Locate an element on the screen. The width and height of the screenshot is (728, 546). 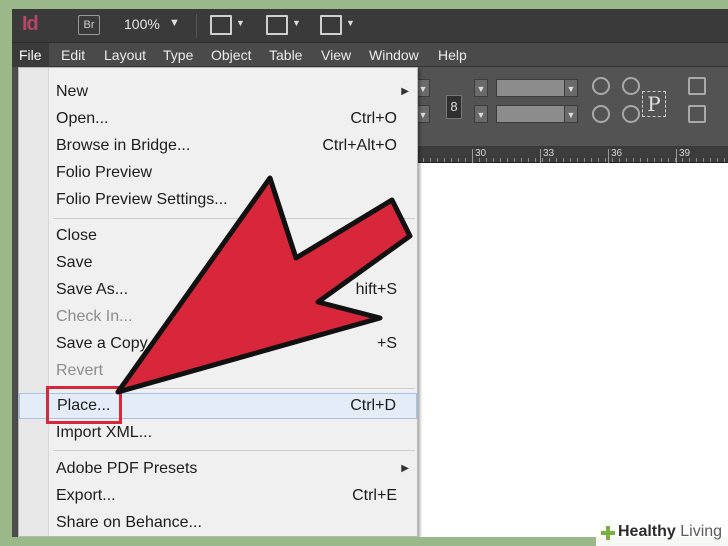
ruler-label: 39 is located at coordinates (685, 153).